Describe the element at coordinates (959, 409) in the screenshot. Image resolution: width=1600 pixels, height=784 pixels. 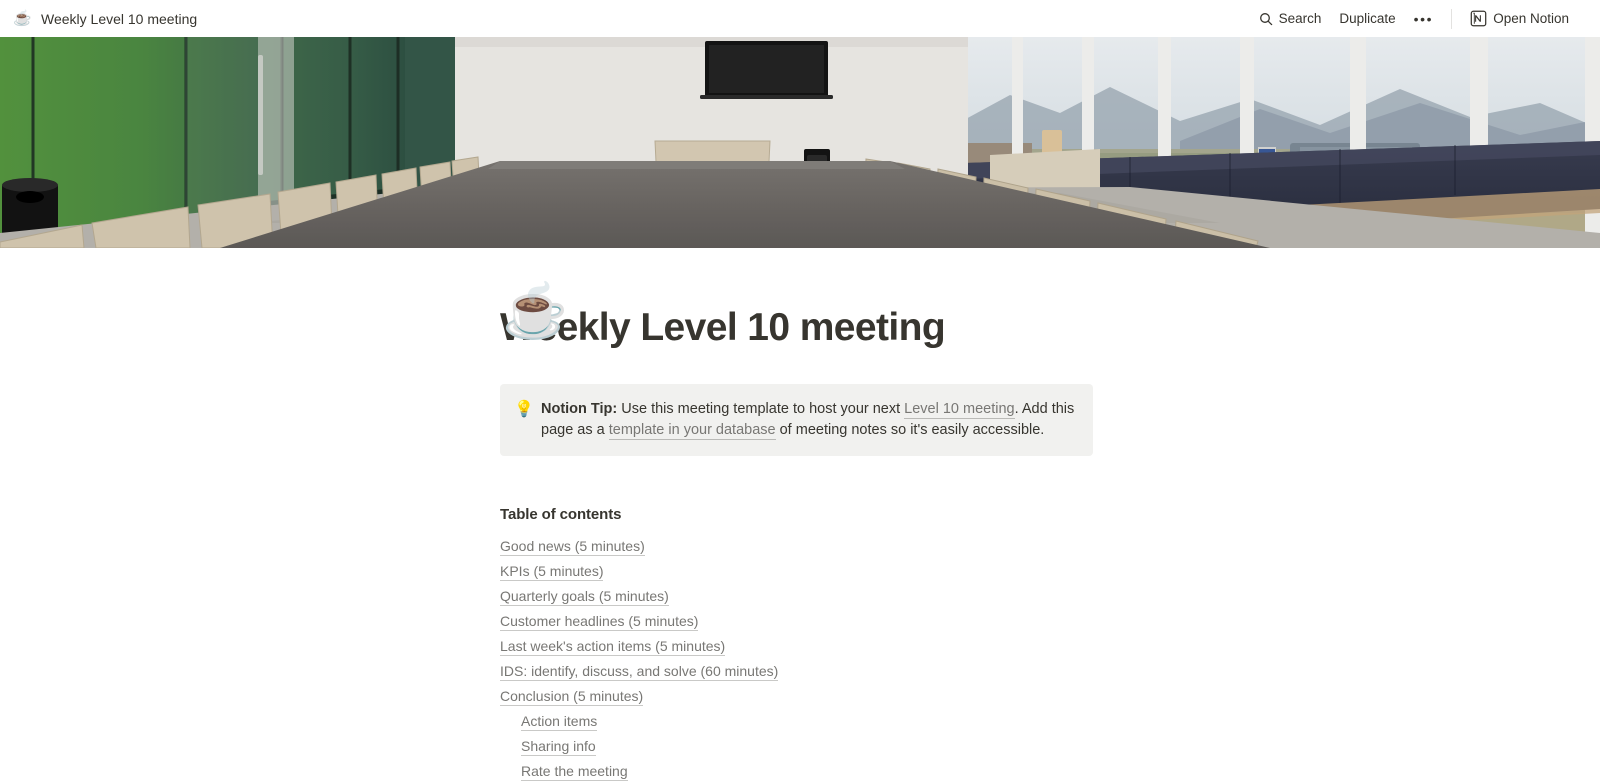
I see `level-10-meeting-link: Level 10 meeting` at that location.